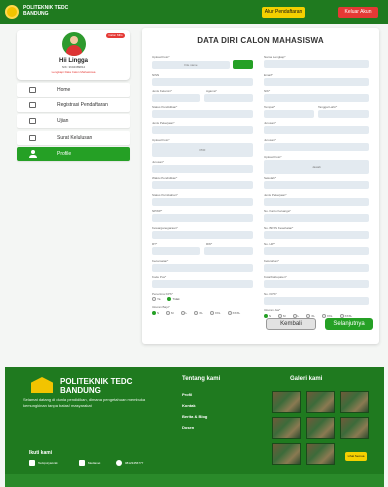  What do you see at coordinates (202, 218) in the screenshot?
I see `npwp-input` at bounding box center [202, 218].